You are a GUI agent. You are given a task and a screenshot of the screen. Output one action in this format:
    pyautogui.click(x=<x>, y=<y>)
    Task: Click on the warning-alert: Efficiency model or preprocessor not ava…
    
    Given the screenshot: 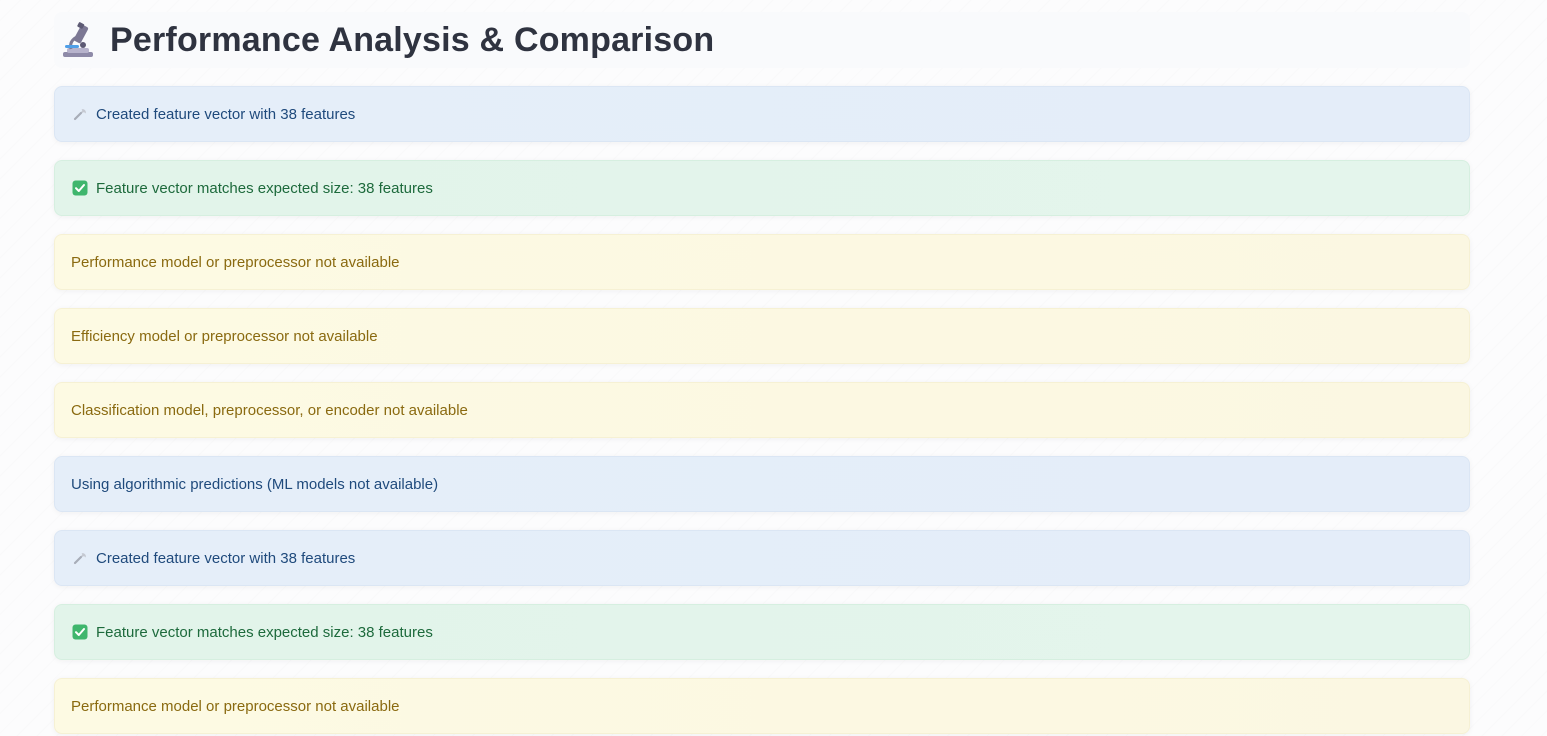 What is the action you would take?
    pyautogui.click(x=762, y=336)
    